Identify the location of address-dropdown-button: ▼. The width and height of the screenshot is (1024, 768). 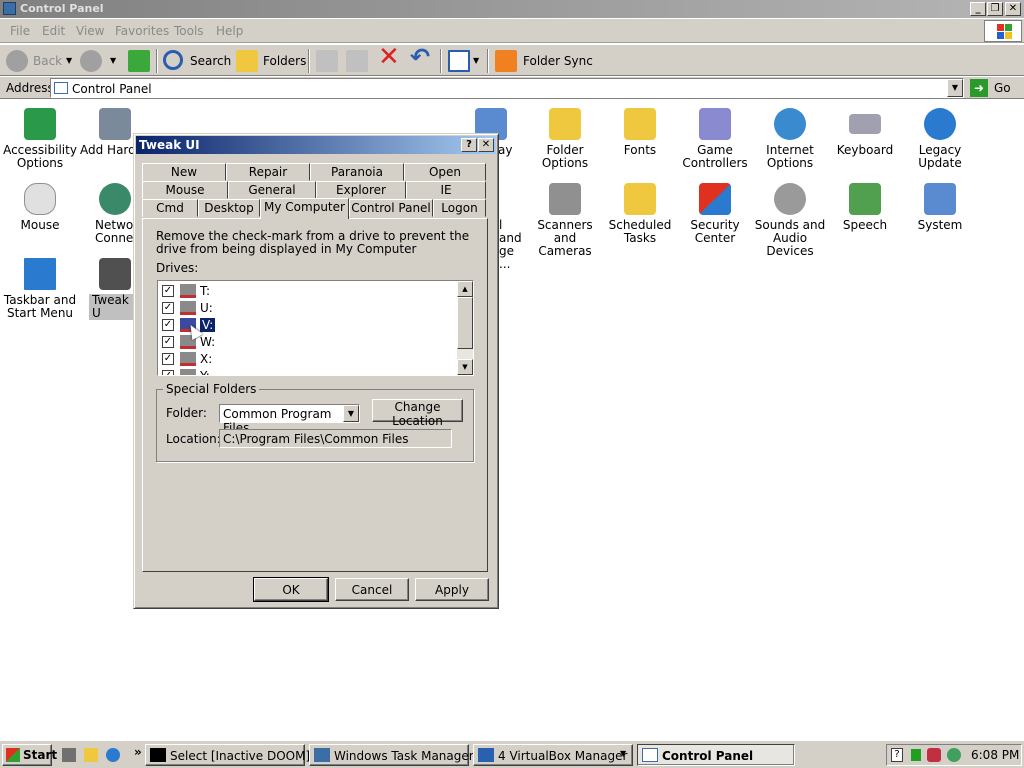
(955, 88).